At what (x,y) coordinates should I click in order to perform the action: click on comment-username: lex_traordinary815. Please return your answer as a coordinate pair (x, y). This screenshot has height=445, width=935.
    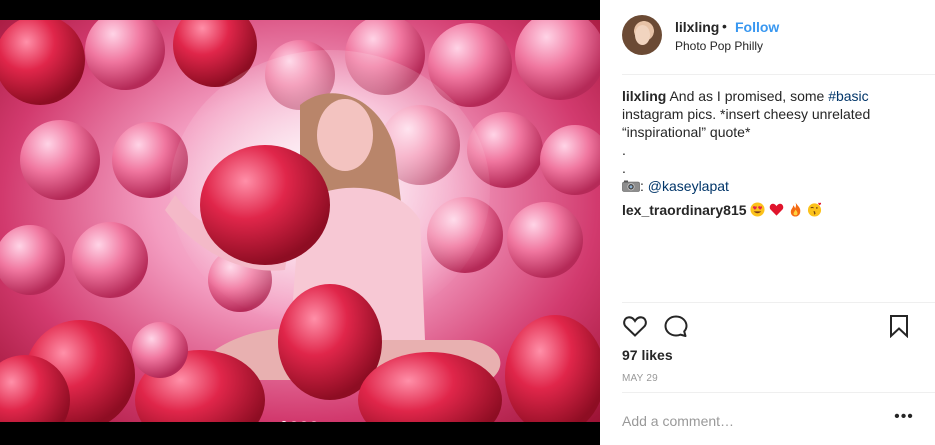
    Looking at the image, I should click on (684, 210).